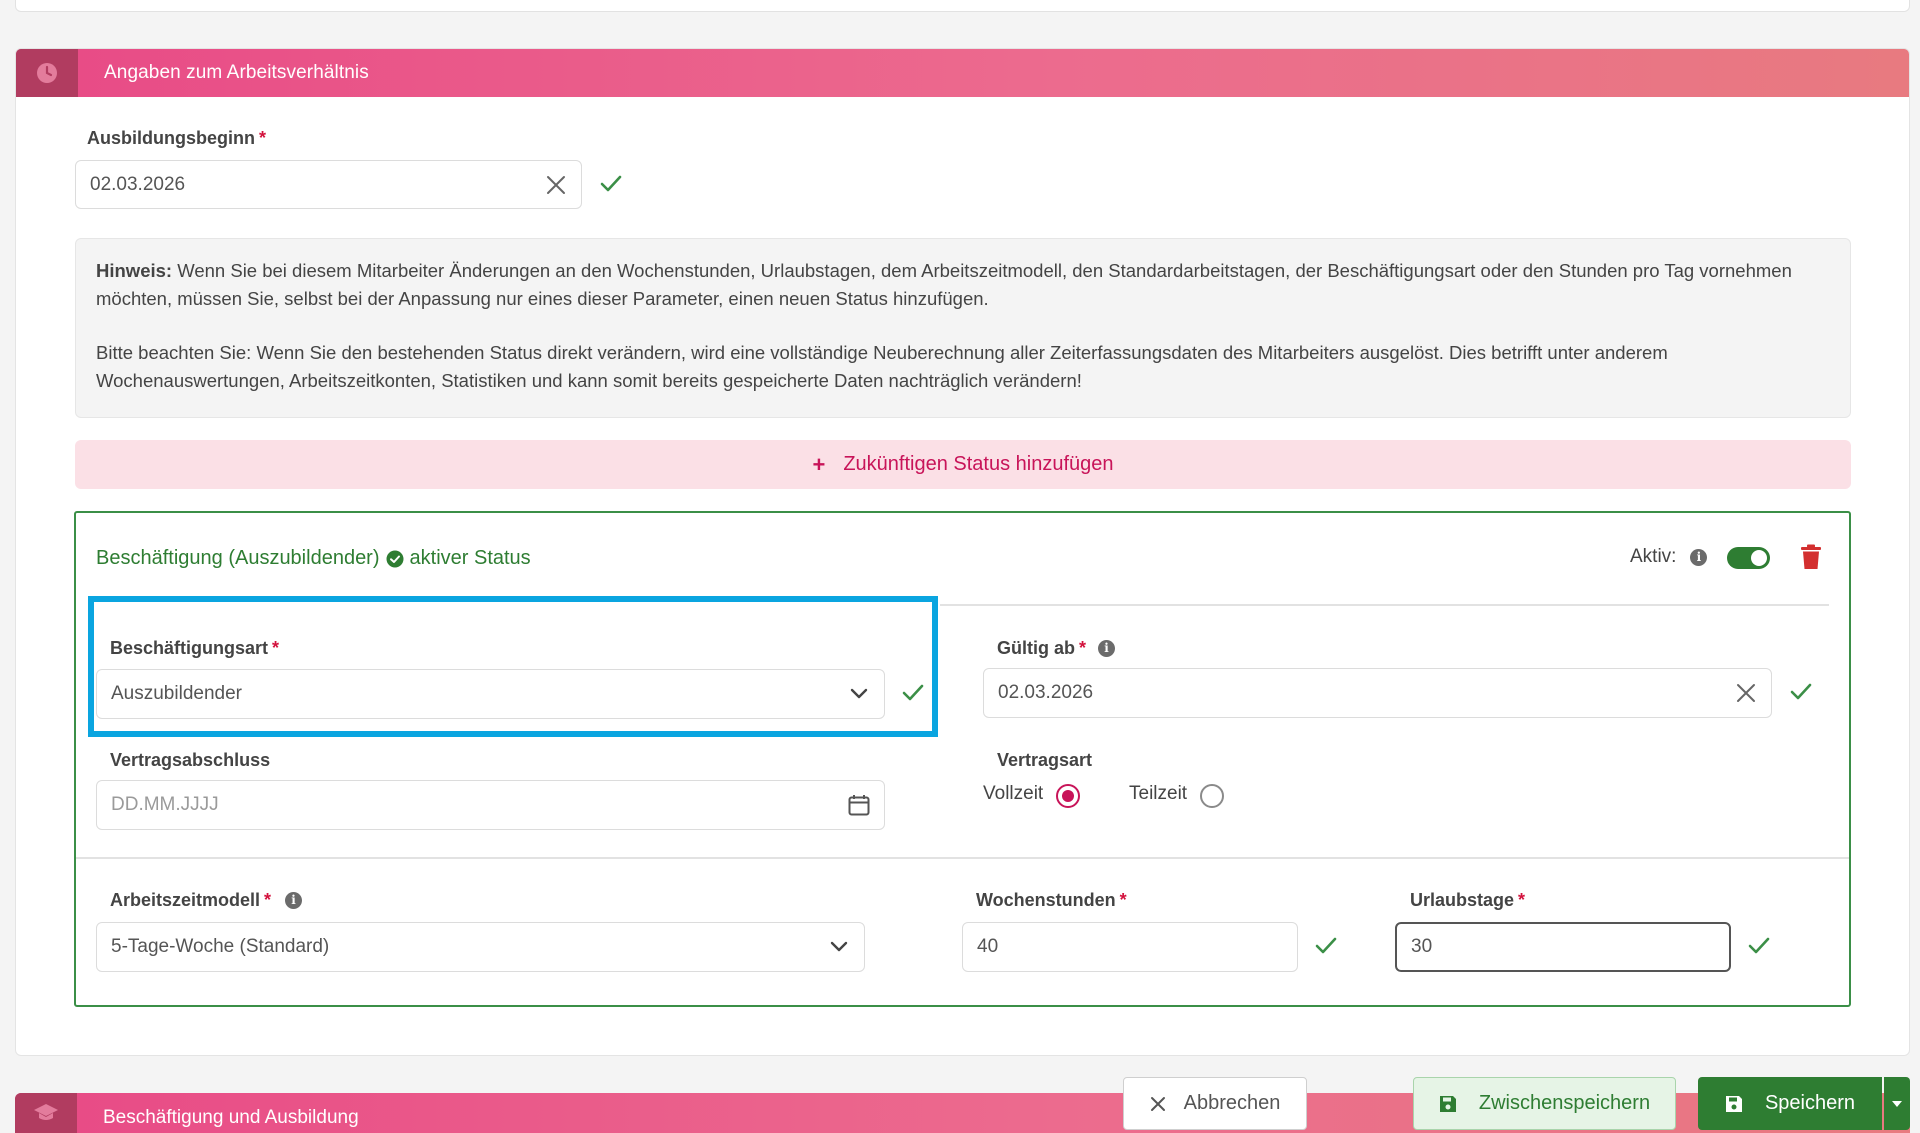  I want to click on beschaeftigungsart-label: Beschäftigungsart *, so click(194, 648).